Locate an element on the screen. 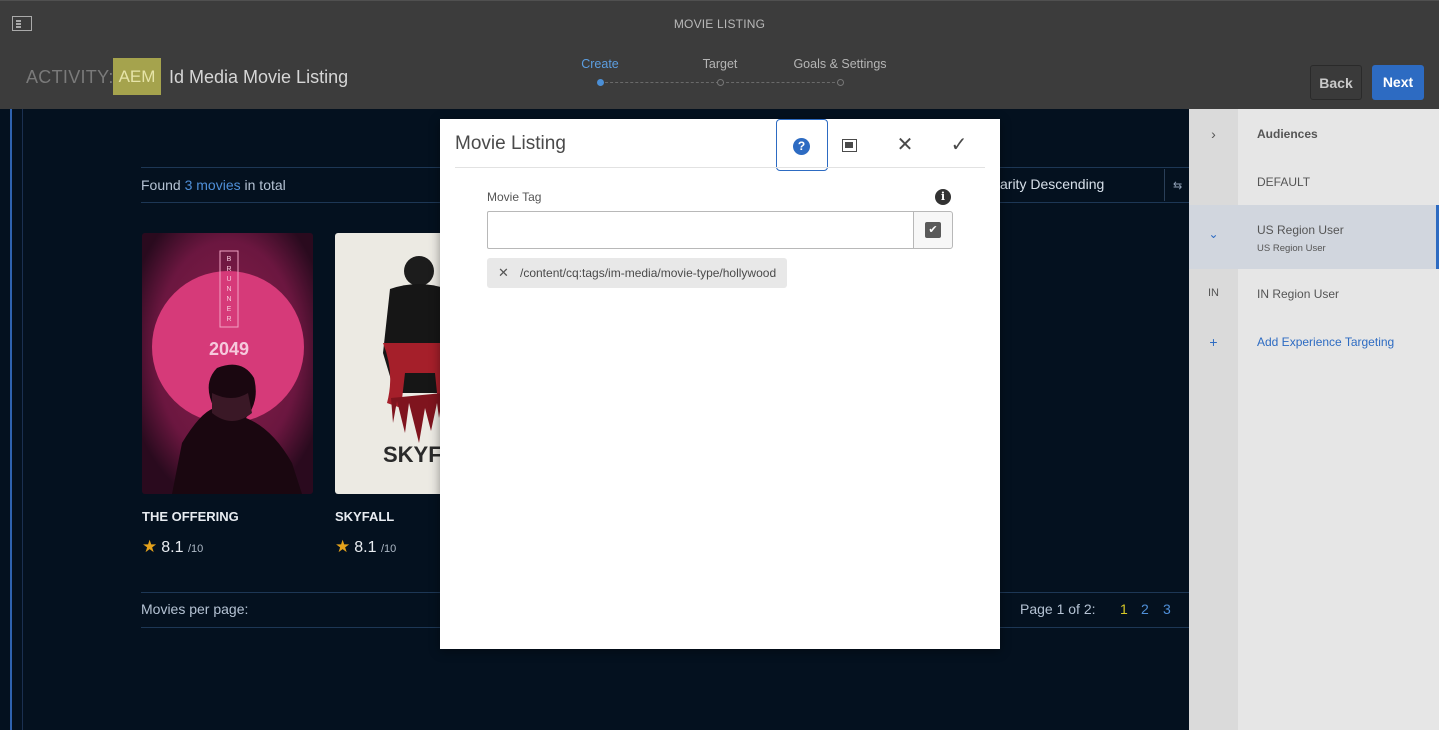  activity-stepper: Create Target Goals & Settings is located at coordinates (730, 77).